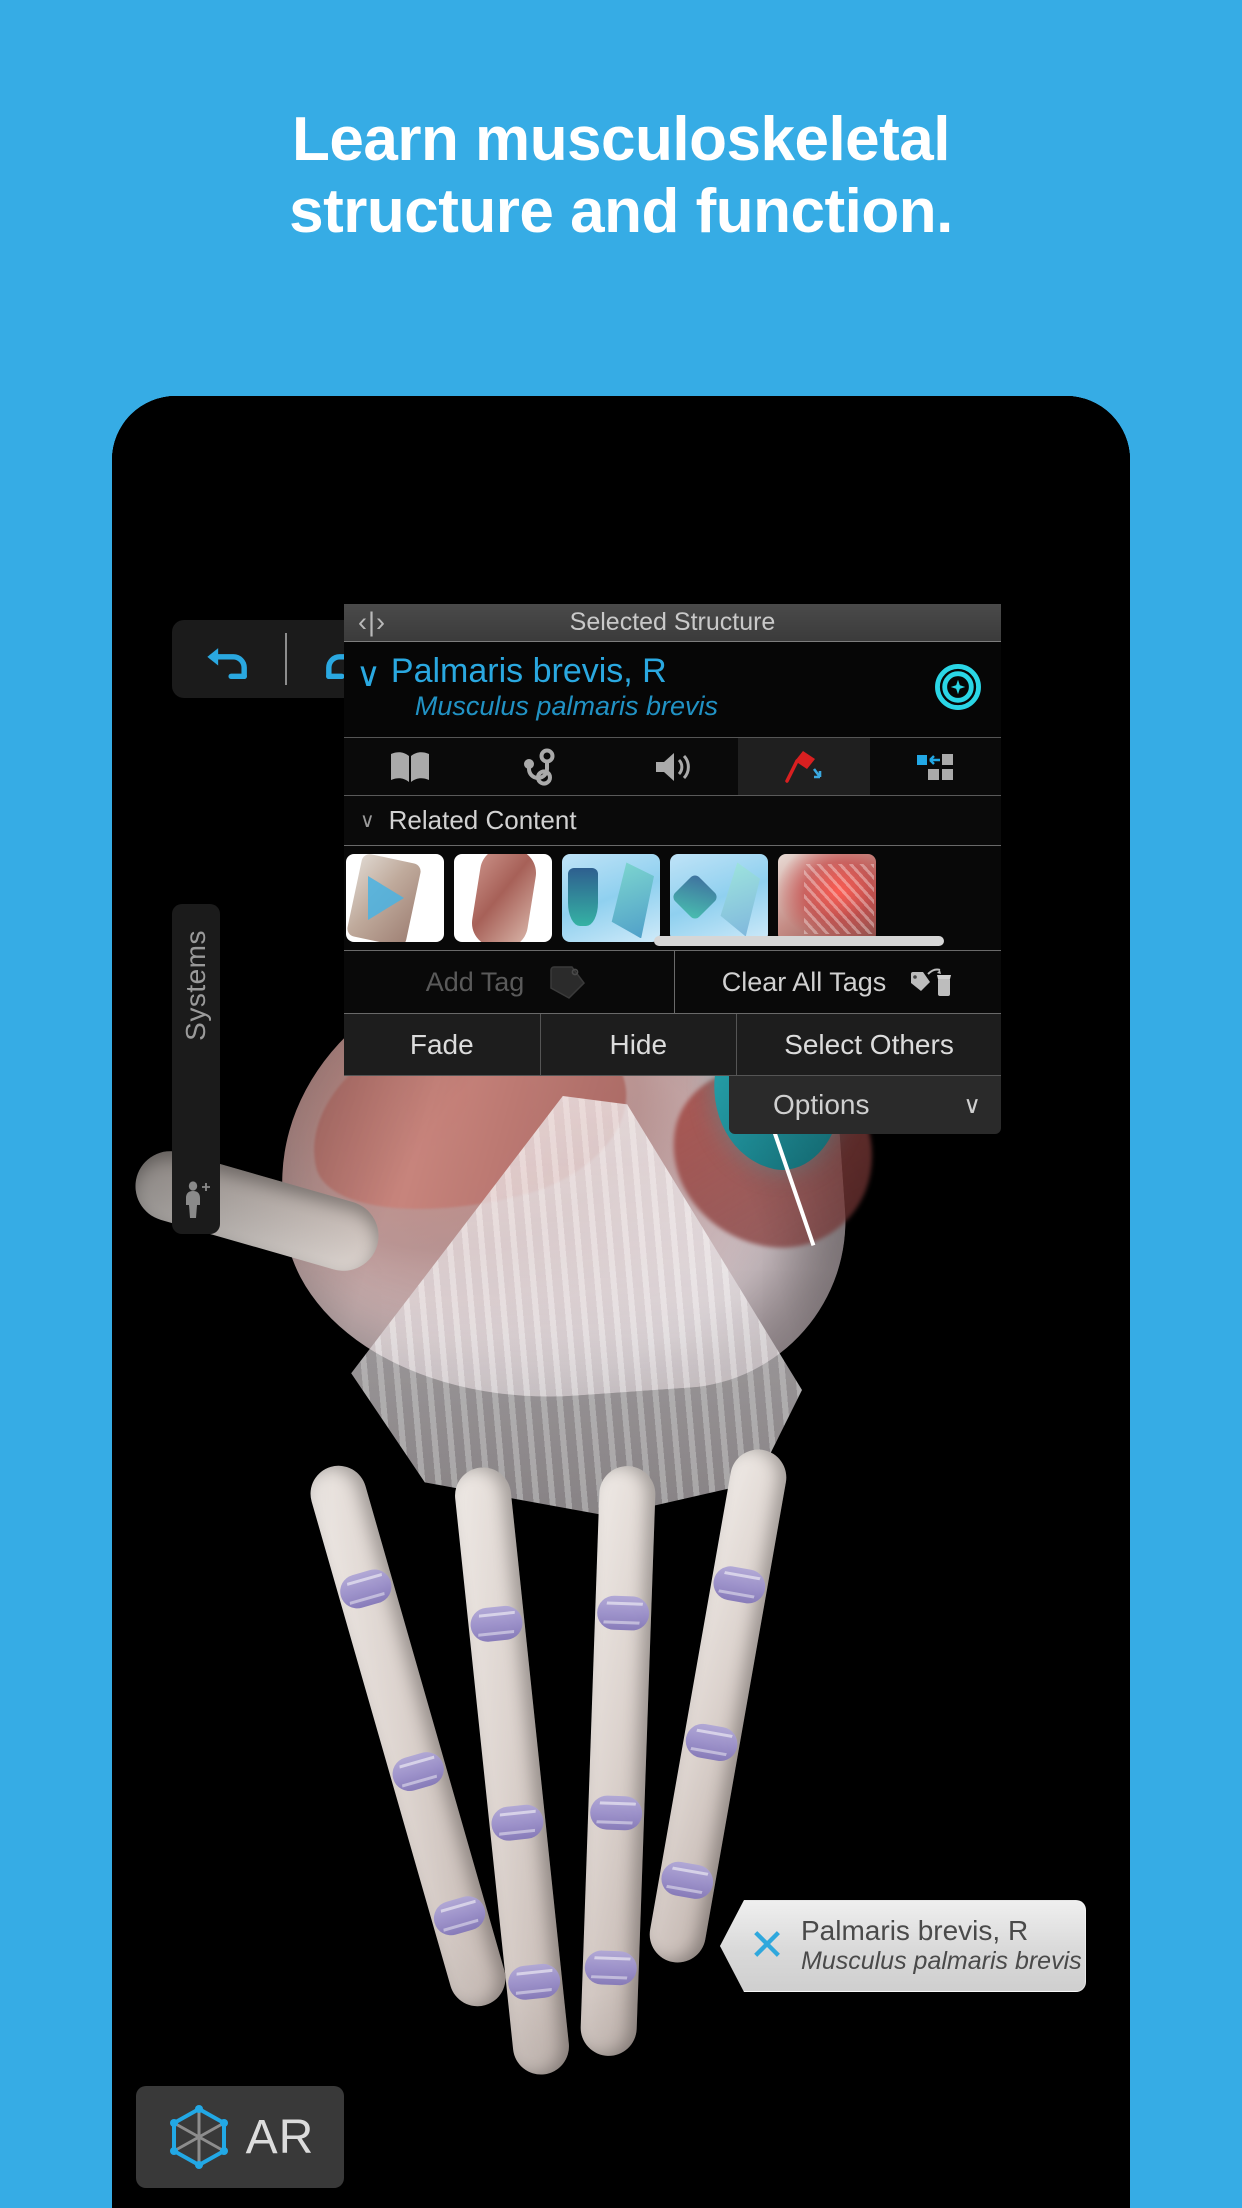 This screenshot has height=2208, width=1242. I want to click on book-icon, so click(409, 767).